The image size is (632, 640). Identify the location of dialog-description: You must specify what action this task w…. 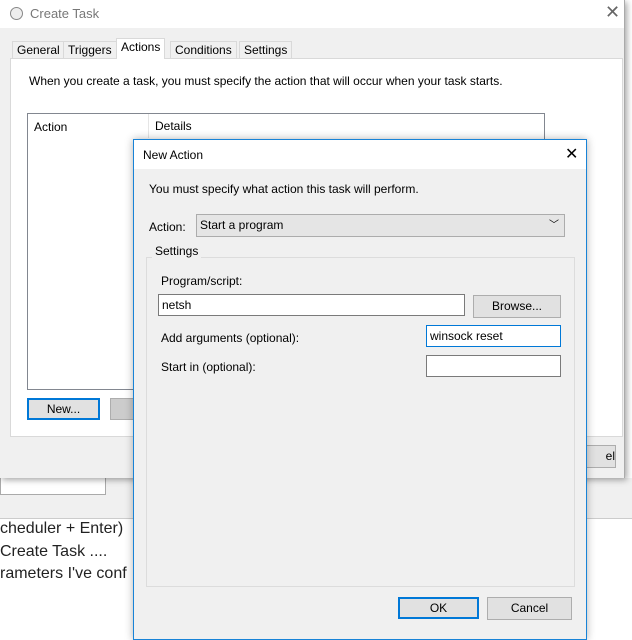
(284, 189).